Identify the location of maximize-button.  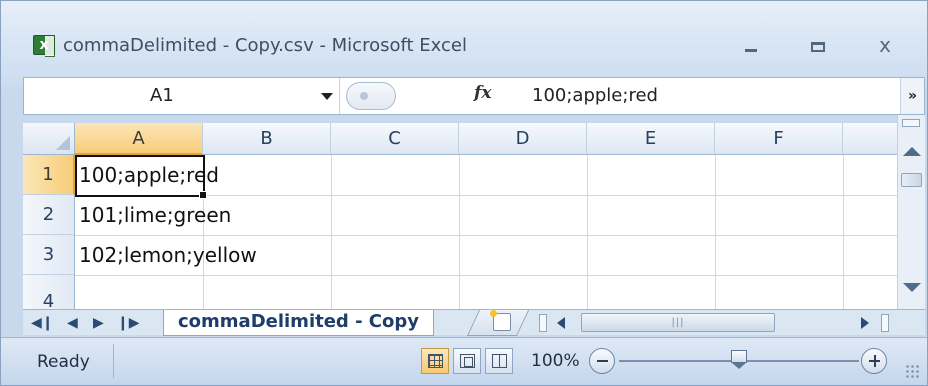
(818, 45).